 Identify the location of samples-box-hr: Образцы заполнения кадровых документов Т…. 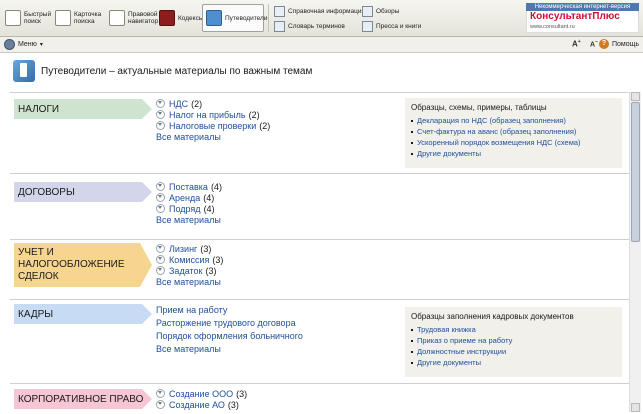
(513, 342).